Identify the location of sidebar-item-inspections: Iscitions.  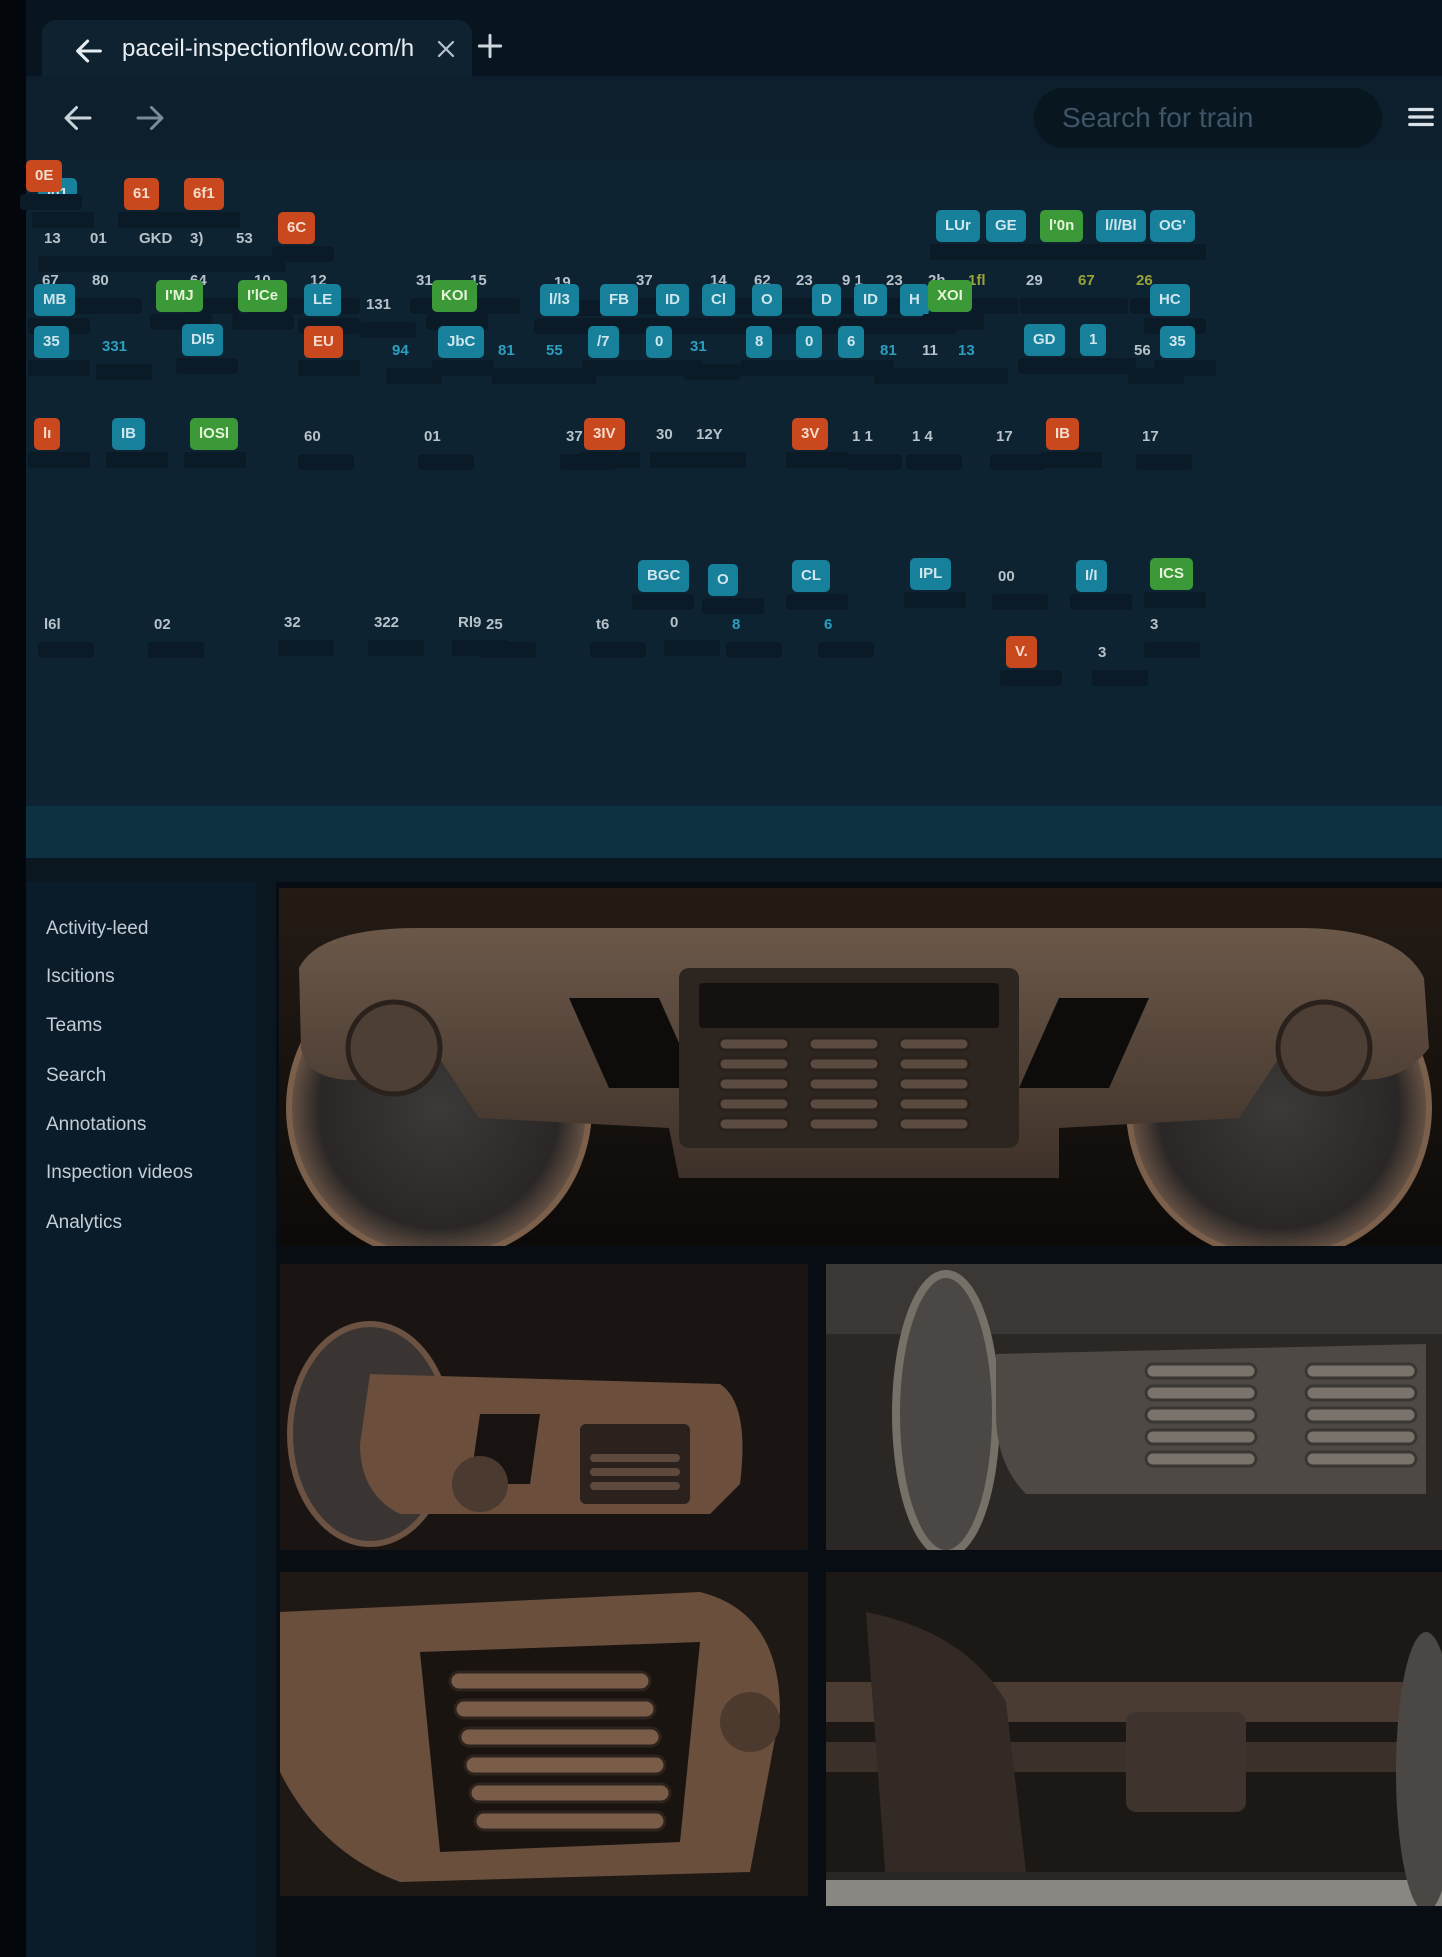
(80, 977).